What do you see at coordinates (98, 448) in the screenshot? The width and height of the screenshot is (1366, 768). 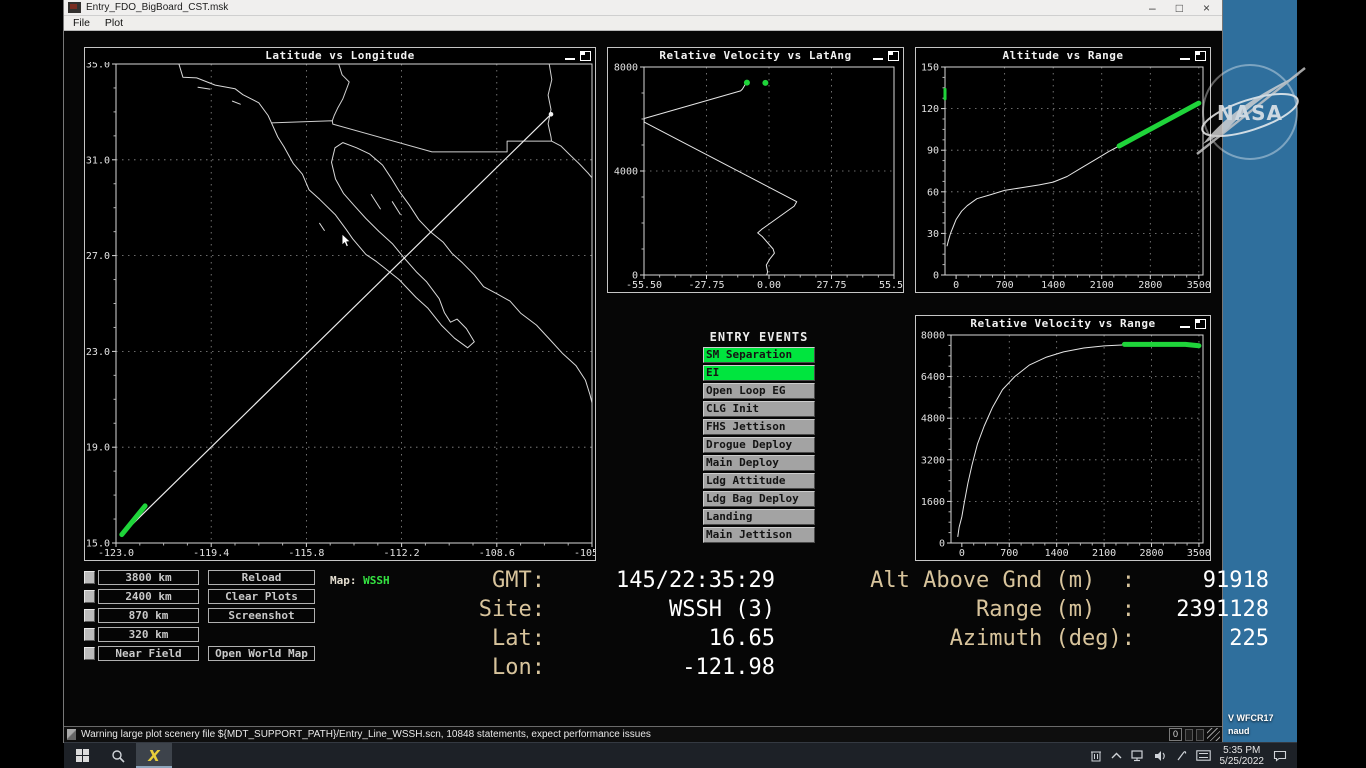 I see `svg-text: 19.0` at bounding box center [98, 448].